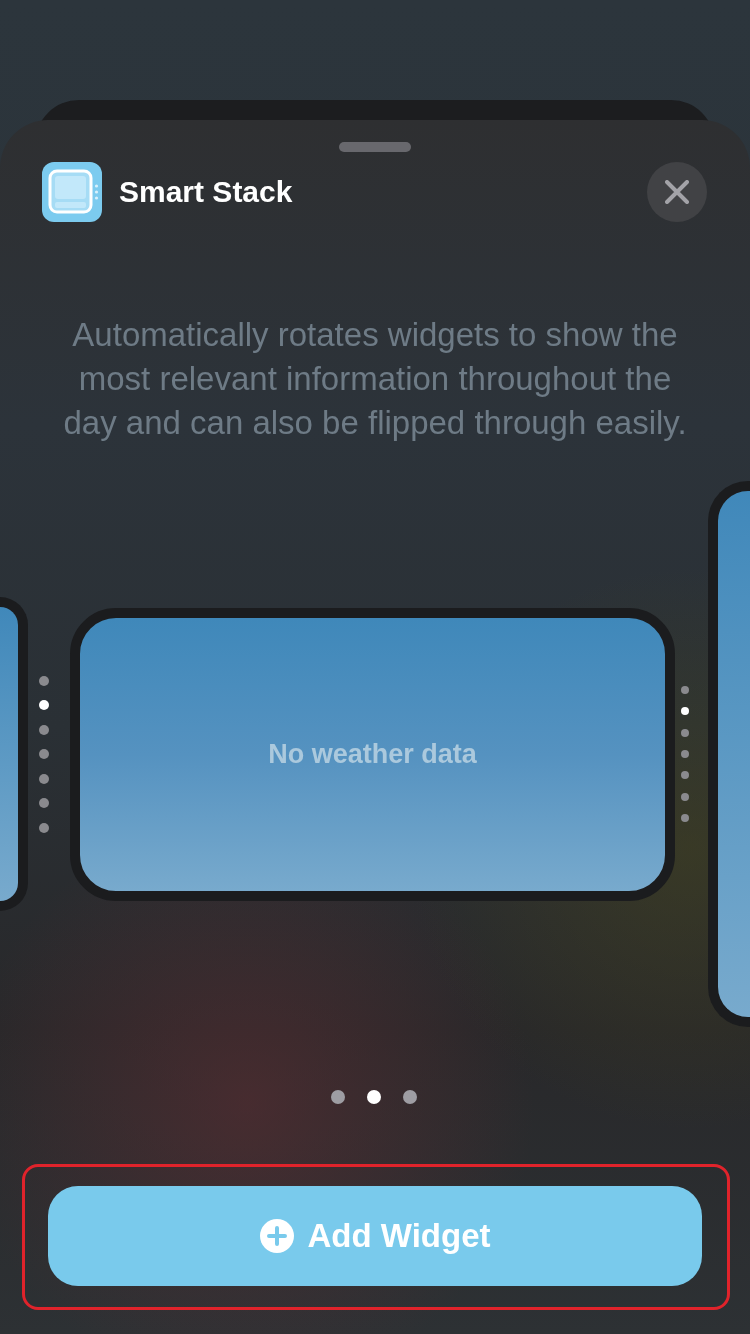  Describe the element at coordinates (276, 1236) in the screenshot. I see `plus-circle-icon` at that location.